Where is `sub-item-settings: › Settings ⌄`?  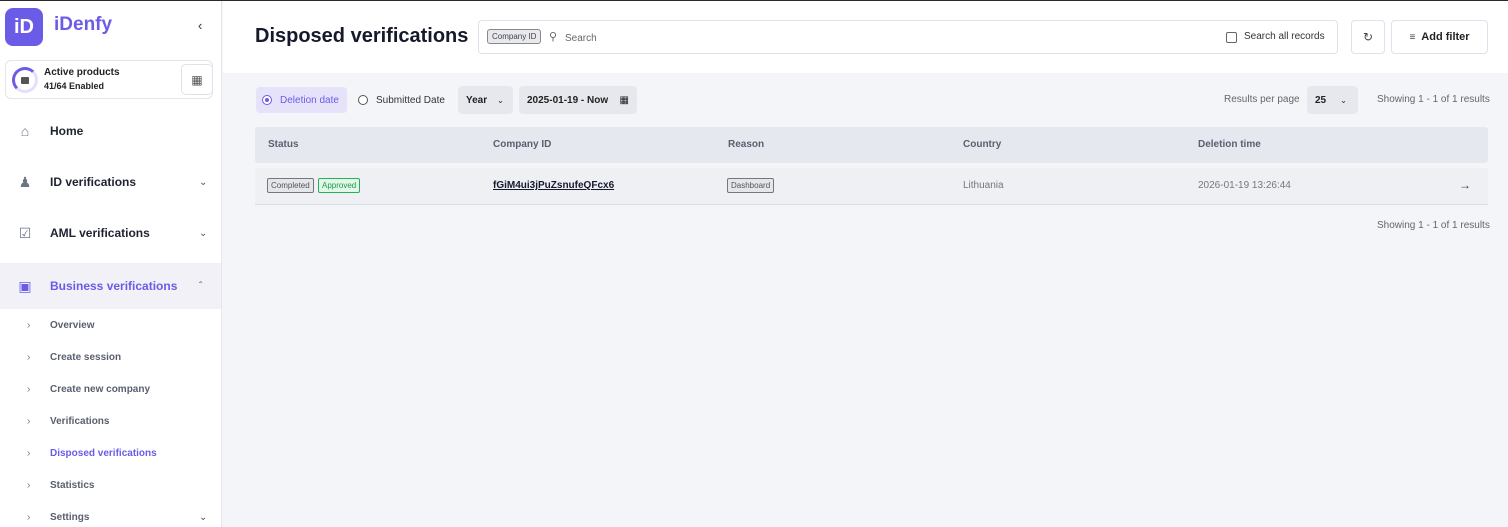
sub-item-settings: › Settings ⌄ is located at coordinates (110, 518).